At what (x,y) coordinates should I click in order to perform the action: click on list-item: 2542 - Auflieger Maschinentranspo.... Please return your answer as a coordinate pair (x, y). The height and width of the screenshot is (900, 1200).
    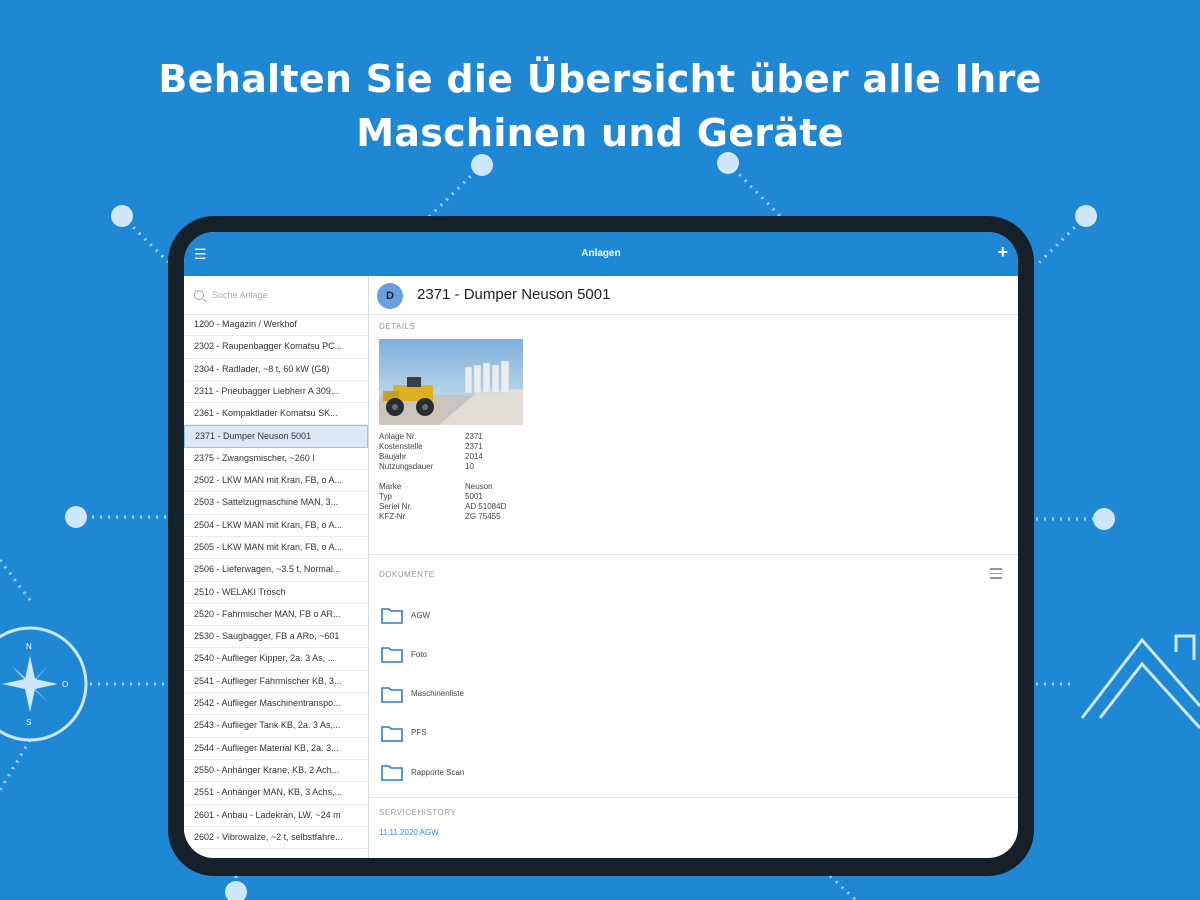
    Looking at the image, I should click on (276, 704).